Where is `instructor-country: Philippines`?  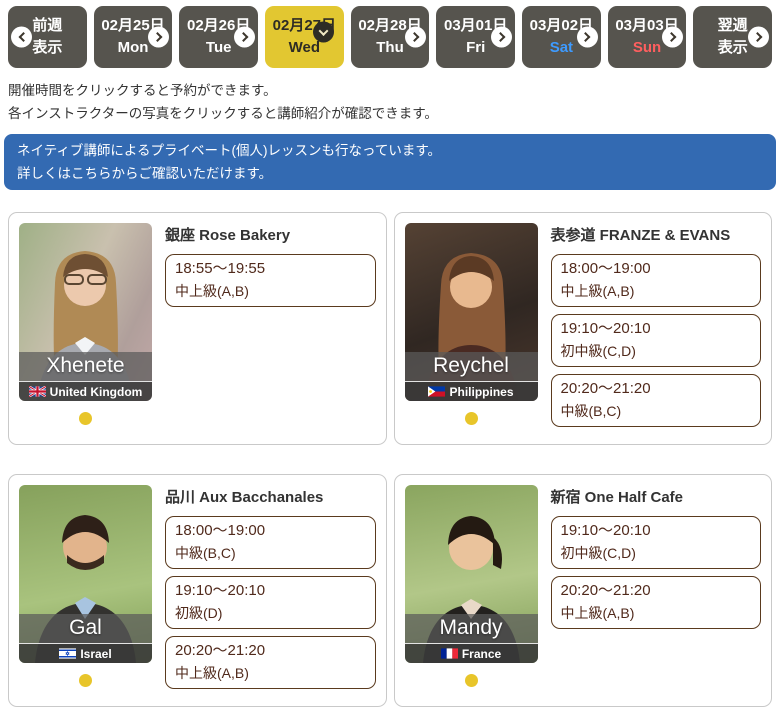 instructor-country: Philippines is located at coordinates (481, 391).